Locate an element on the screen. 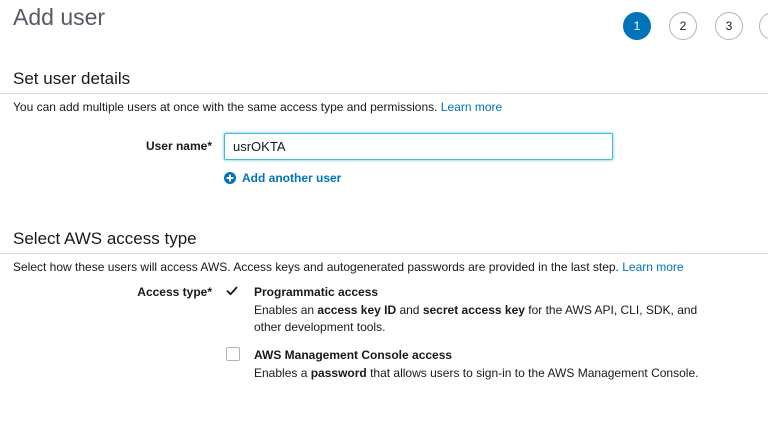 This screenshot has height=423, width=768. access-type-label: Access type* is located at coordinates (174, 292).